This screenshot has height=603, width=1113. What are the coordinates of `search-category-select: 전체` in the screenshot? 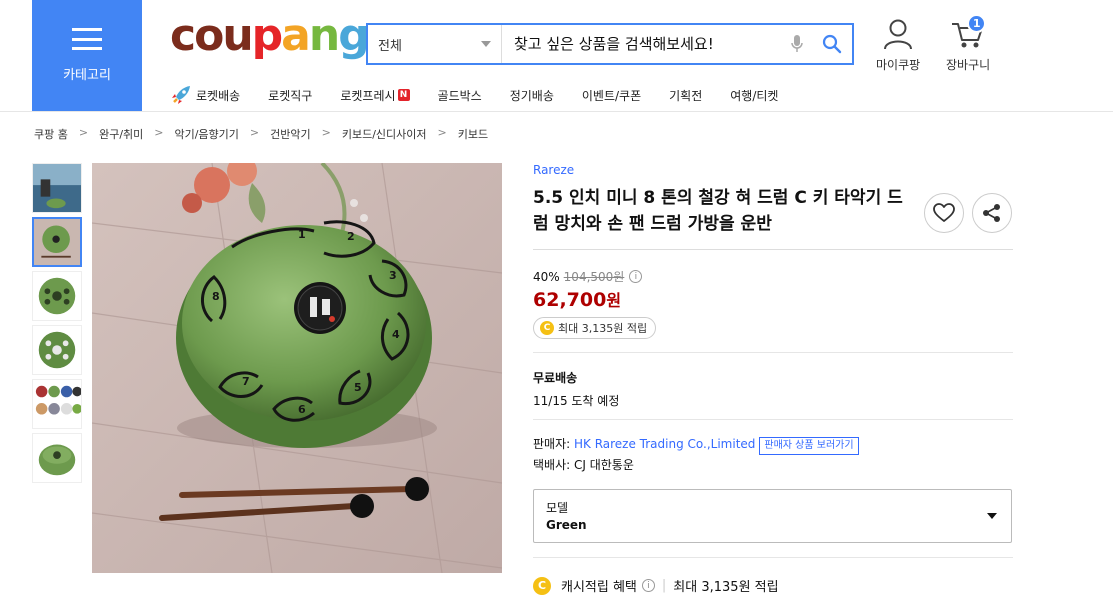 It's located at (435, 44).